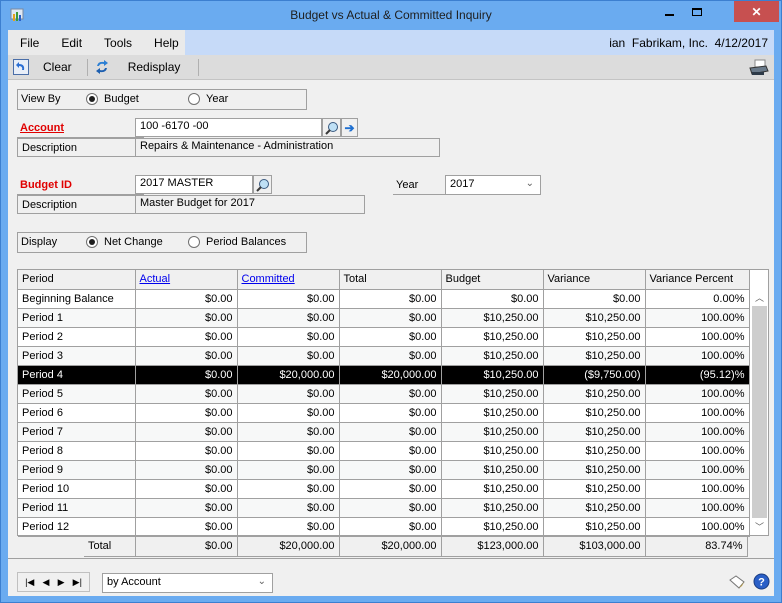 This screenshot has width=782, height=603. Describe the element at coordinates (42, 67) in the screenshot. I see `clear-button: Clear` at that location.